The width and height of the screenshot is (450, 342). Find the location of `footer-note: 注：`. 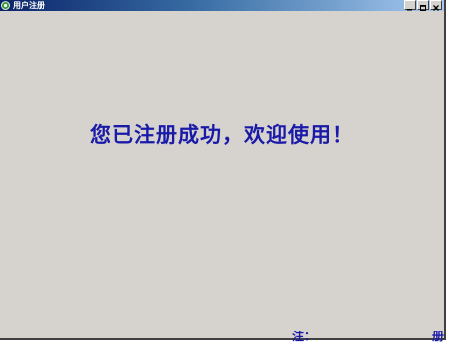

footer-note: 注： is located at coordinates (304, 336).